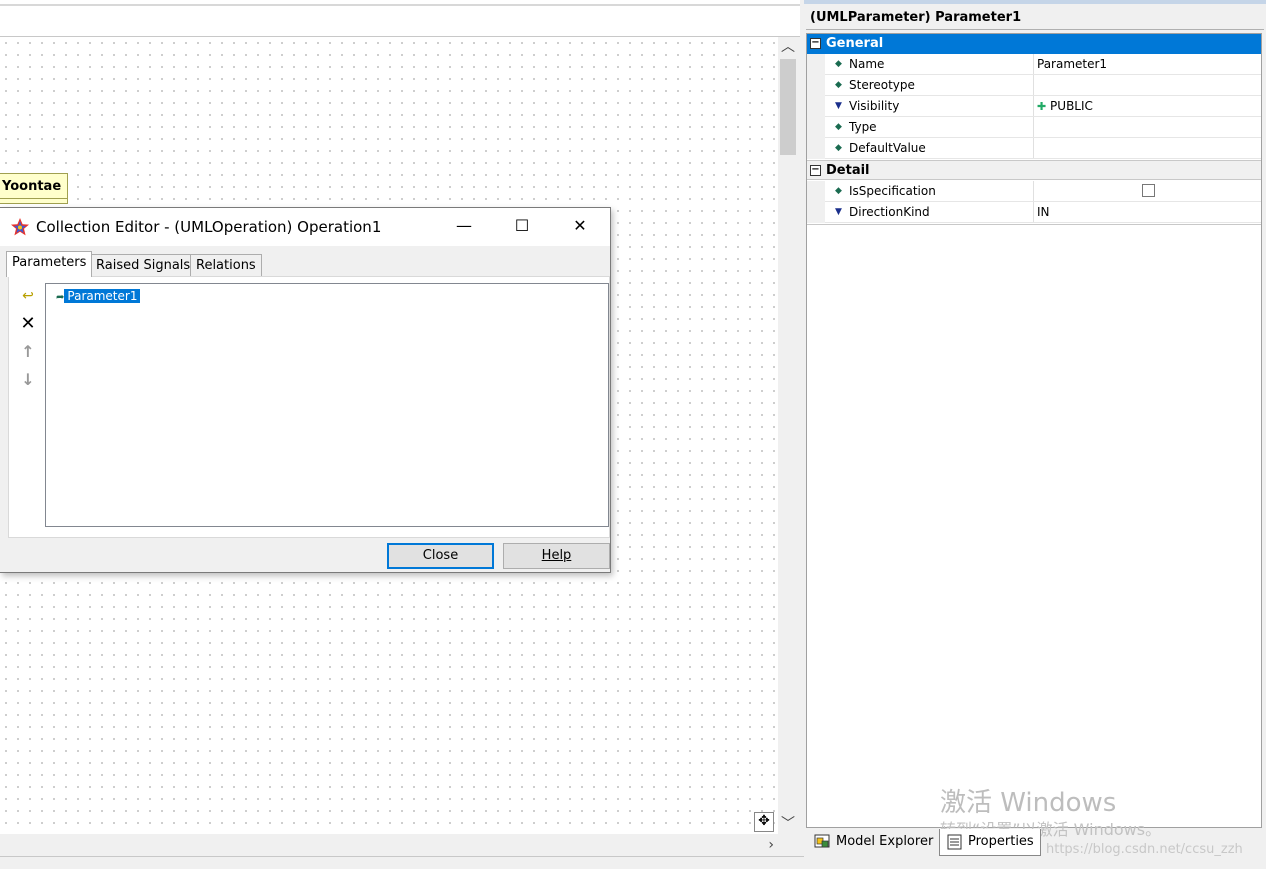 This screenshot has width=1266, height=869. I want to click on parameters-panel: ↩ ✕ ↑ ↓ ➦ Parameter1, so click(309, 407).